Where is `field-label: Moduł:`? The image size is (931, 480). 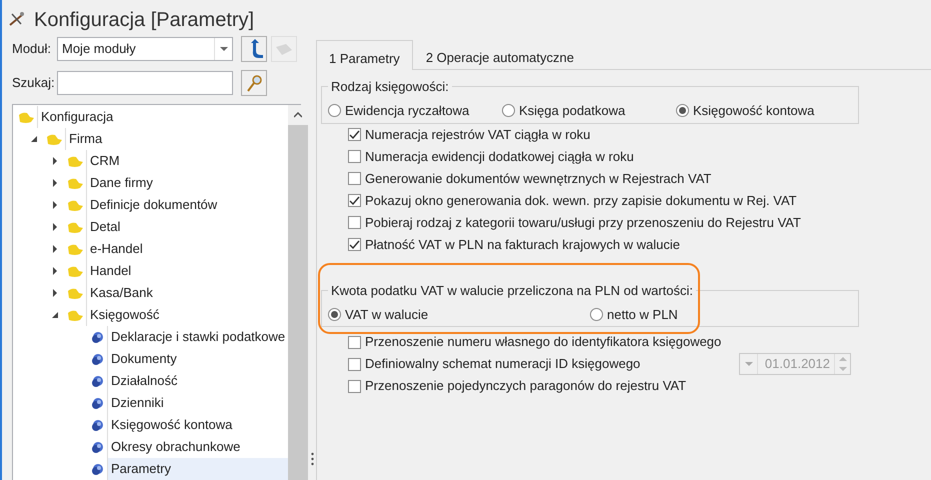
field-label: Moduł: is located at coordinates (32, 49).